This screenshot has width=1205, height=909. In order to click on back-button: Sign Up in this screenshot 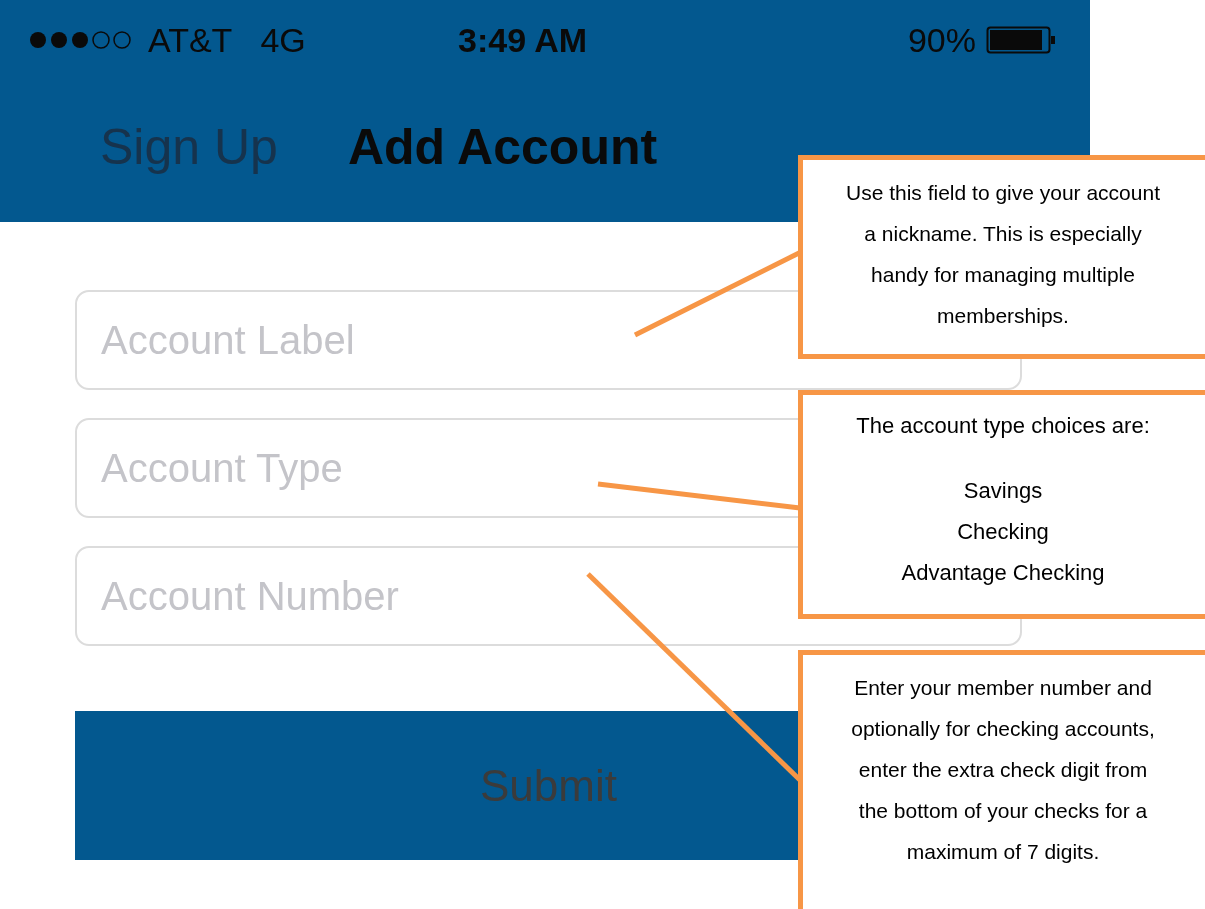, I will do `click(189, 147)`.